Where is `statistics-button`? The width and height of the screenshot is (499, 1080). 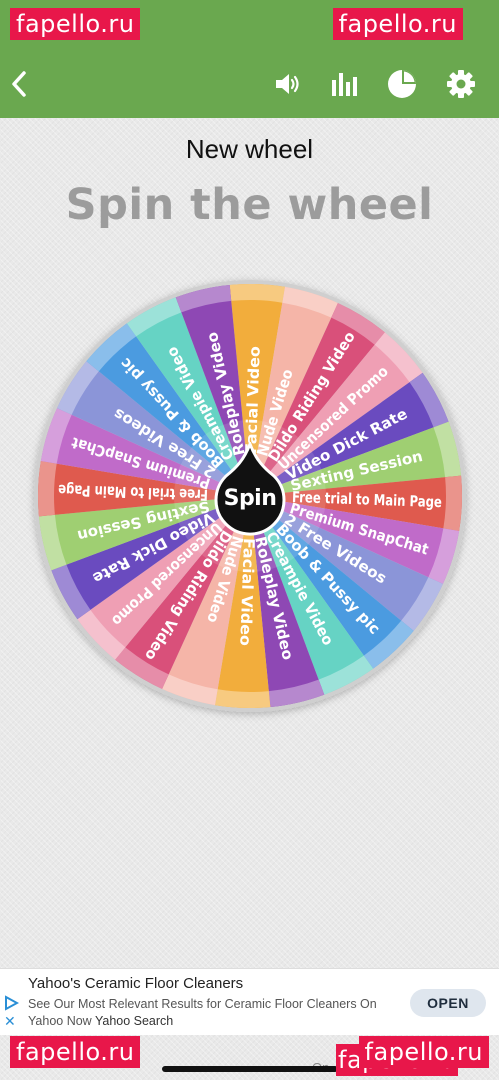
statistics-button is located at coordinates (344, 84).